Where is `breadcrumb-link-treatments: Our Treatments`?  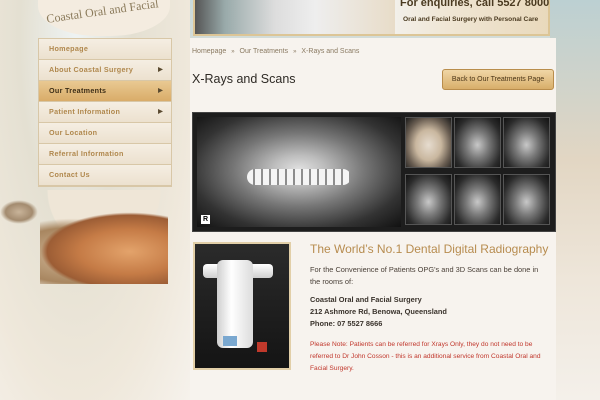 breadcrumb-link-treatments: Our Treatments is located at coordinates (264, 51).